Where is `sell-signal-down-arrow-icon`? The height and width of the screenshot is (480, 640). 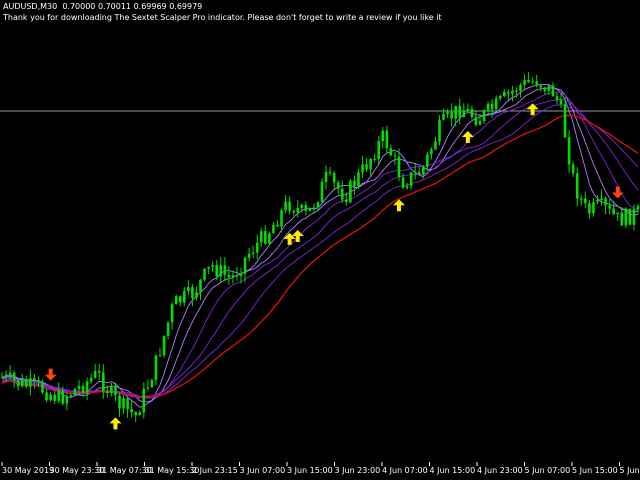 sell-signal-down-arrow-icon is located at coordinates (50, 374).